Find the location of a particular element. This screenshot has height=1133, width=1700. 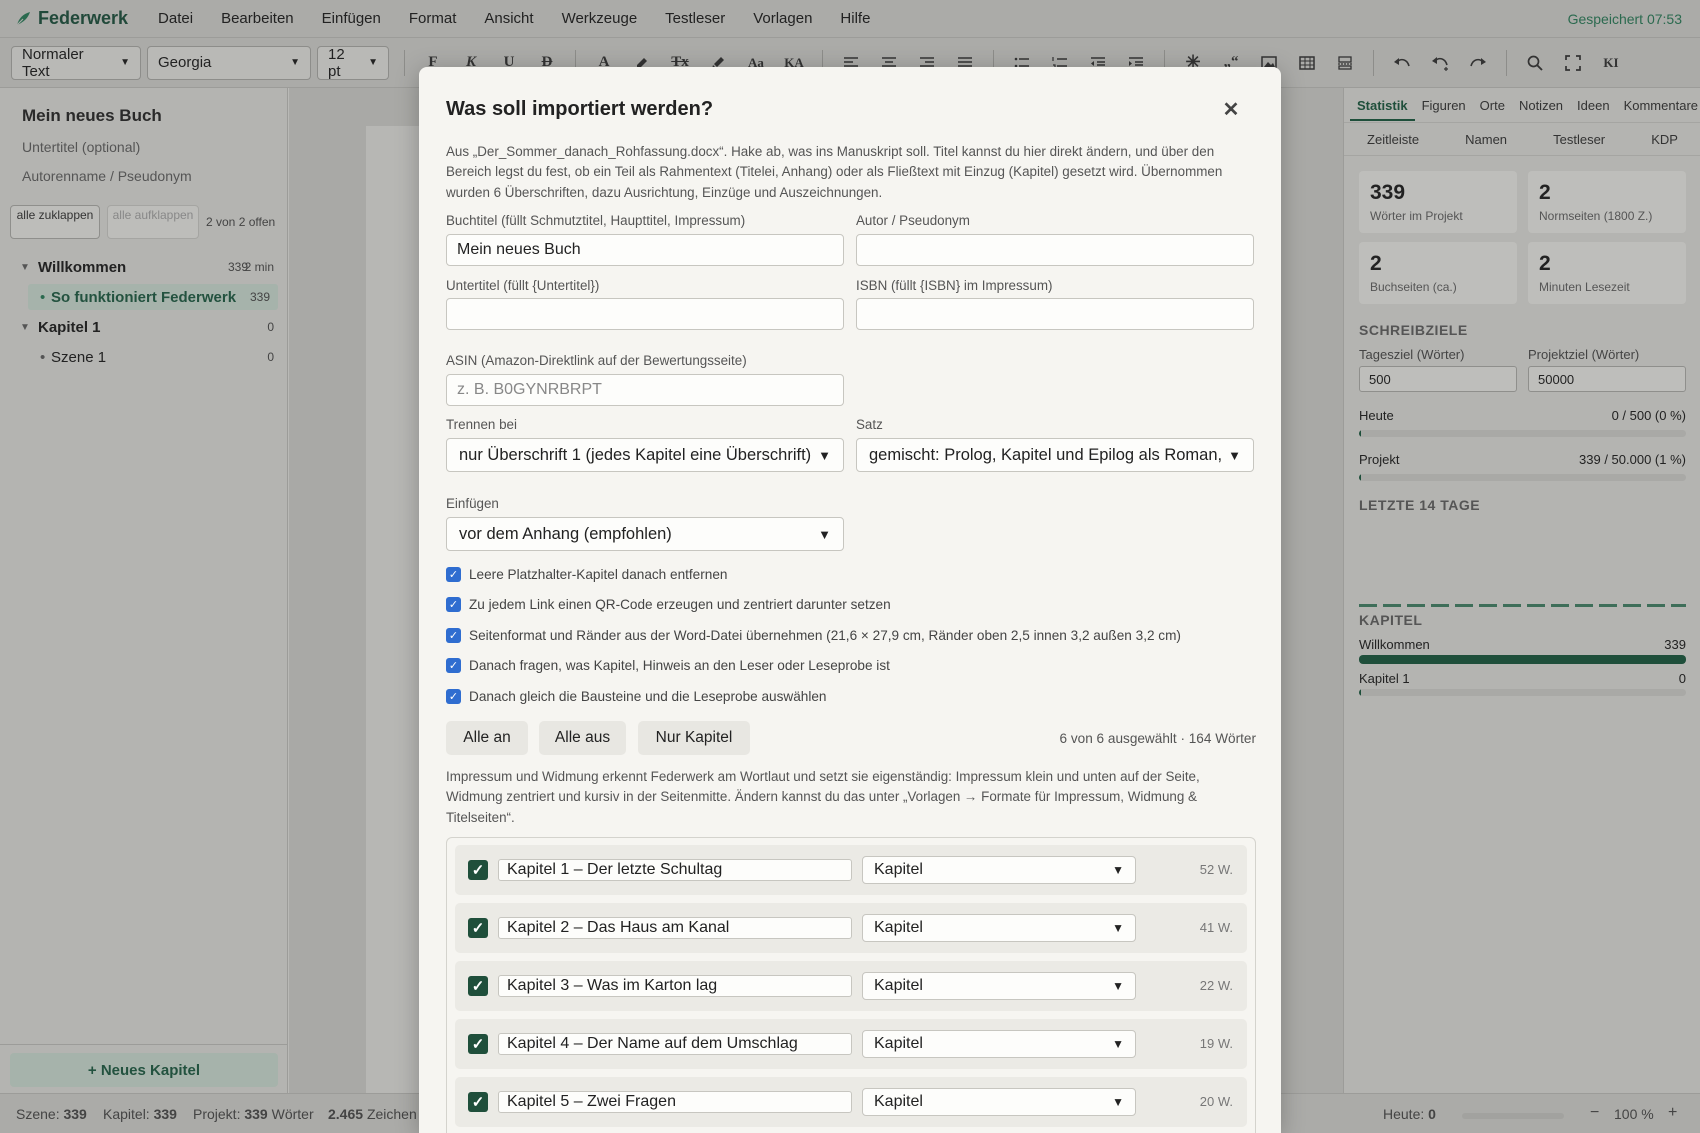

insert-table-button is located at coordinates (1307, 63).